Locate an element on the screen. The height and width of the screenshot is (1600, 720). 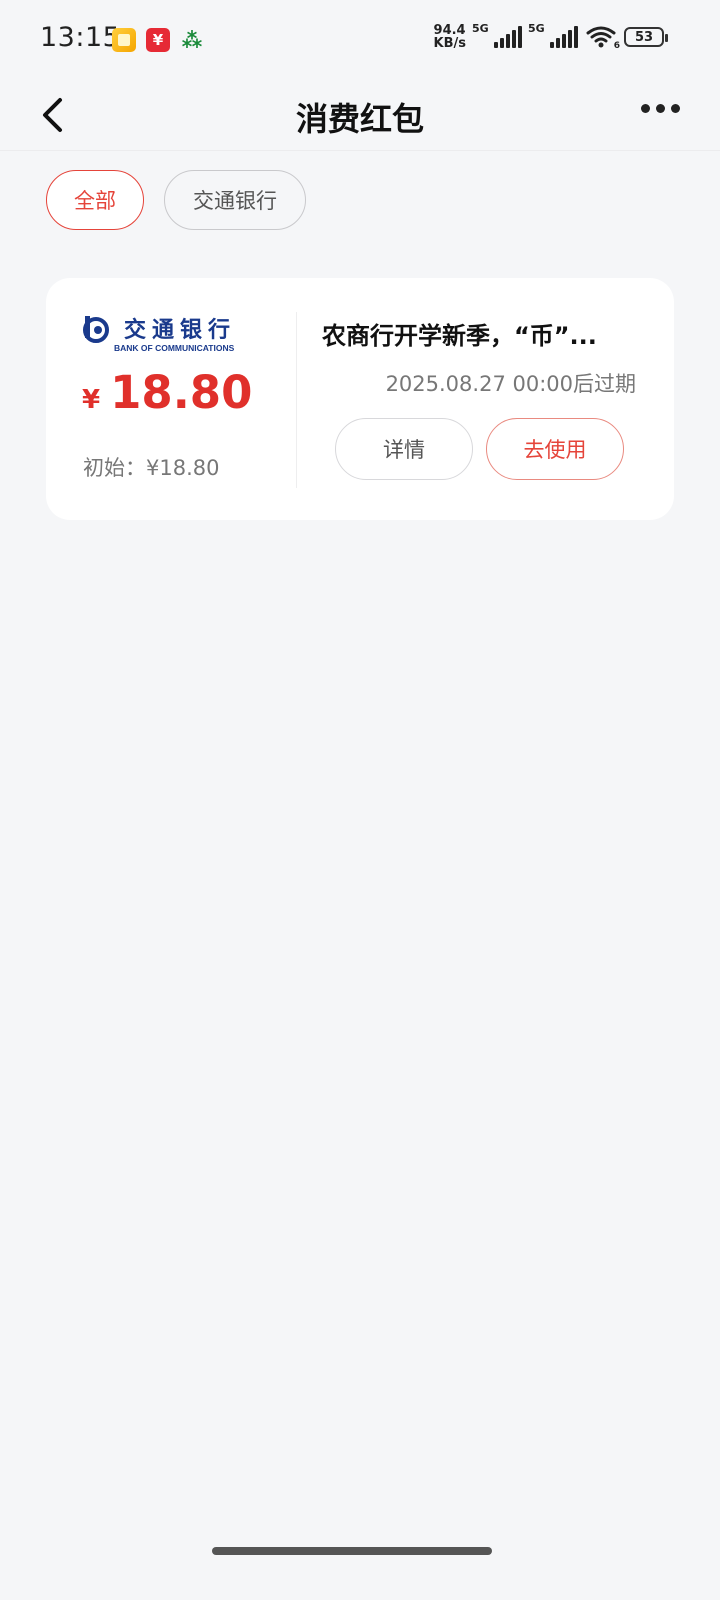
notes-app-icon is located at coordinates (124, 40).